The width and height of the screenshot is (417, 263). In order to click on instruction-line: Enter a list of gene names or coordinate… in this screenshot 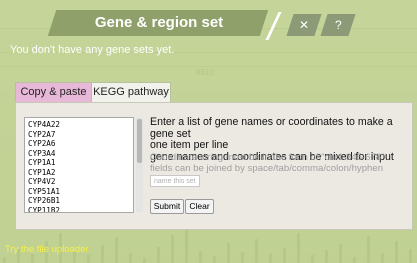, I will do `click(271, 128)`.